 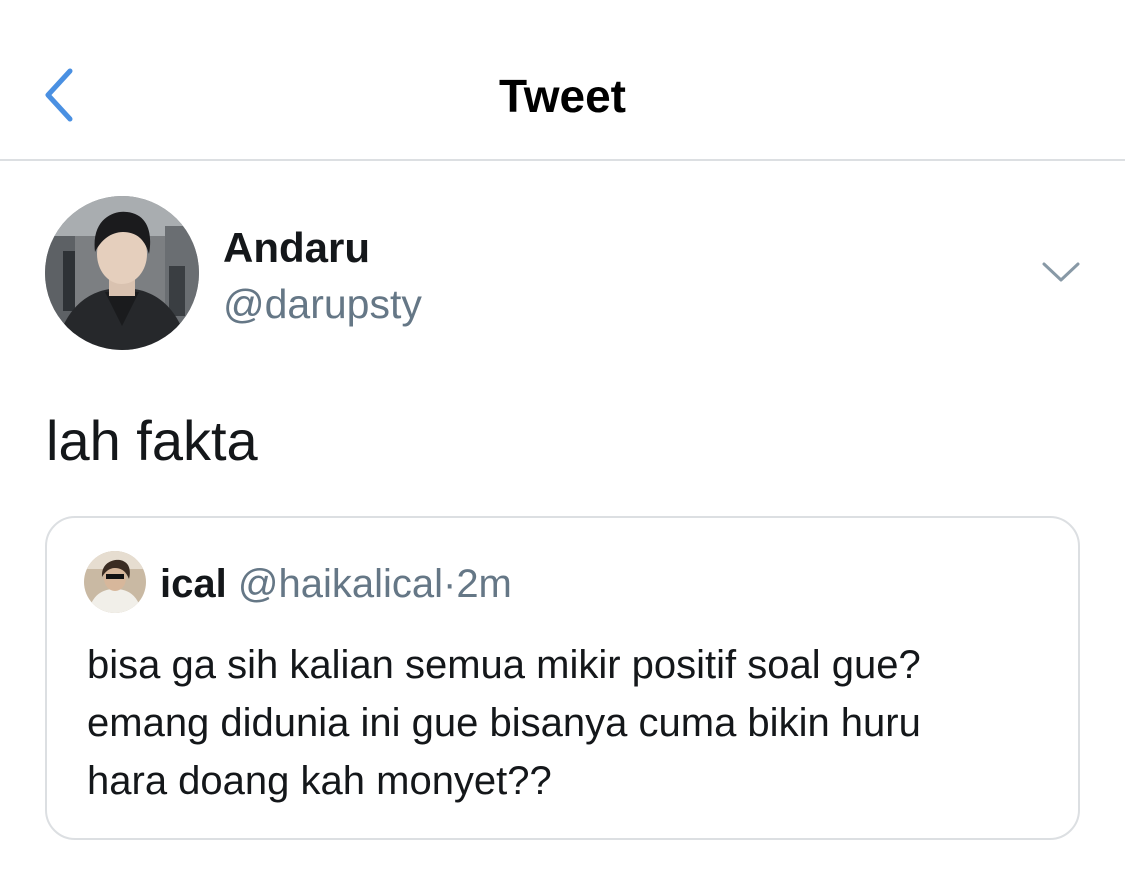 I want to click on quoted-avatar, so click(x=115, y=582).